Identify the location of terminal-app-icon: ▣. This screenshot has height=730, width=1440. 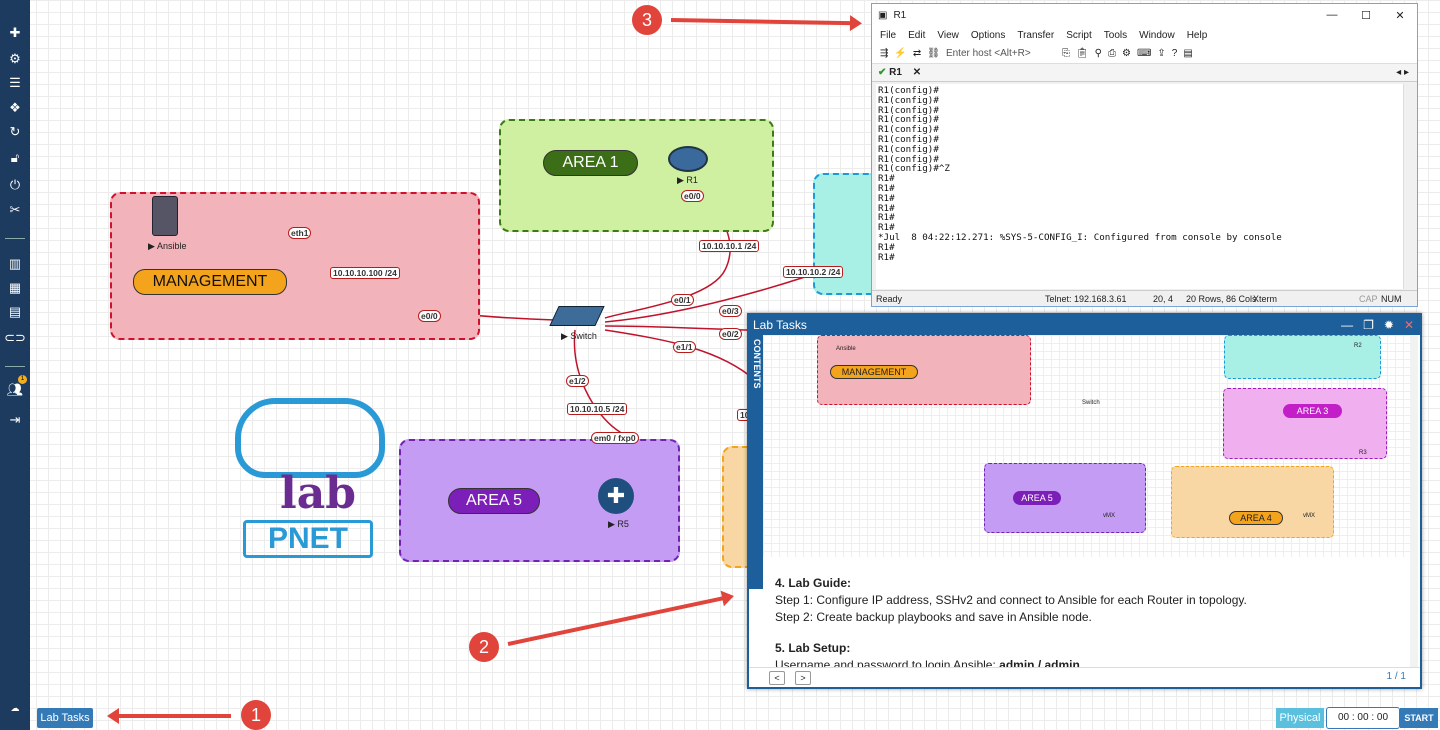
(883, 15).